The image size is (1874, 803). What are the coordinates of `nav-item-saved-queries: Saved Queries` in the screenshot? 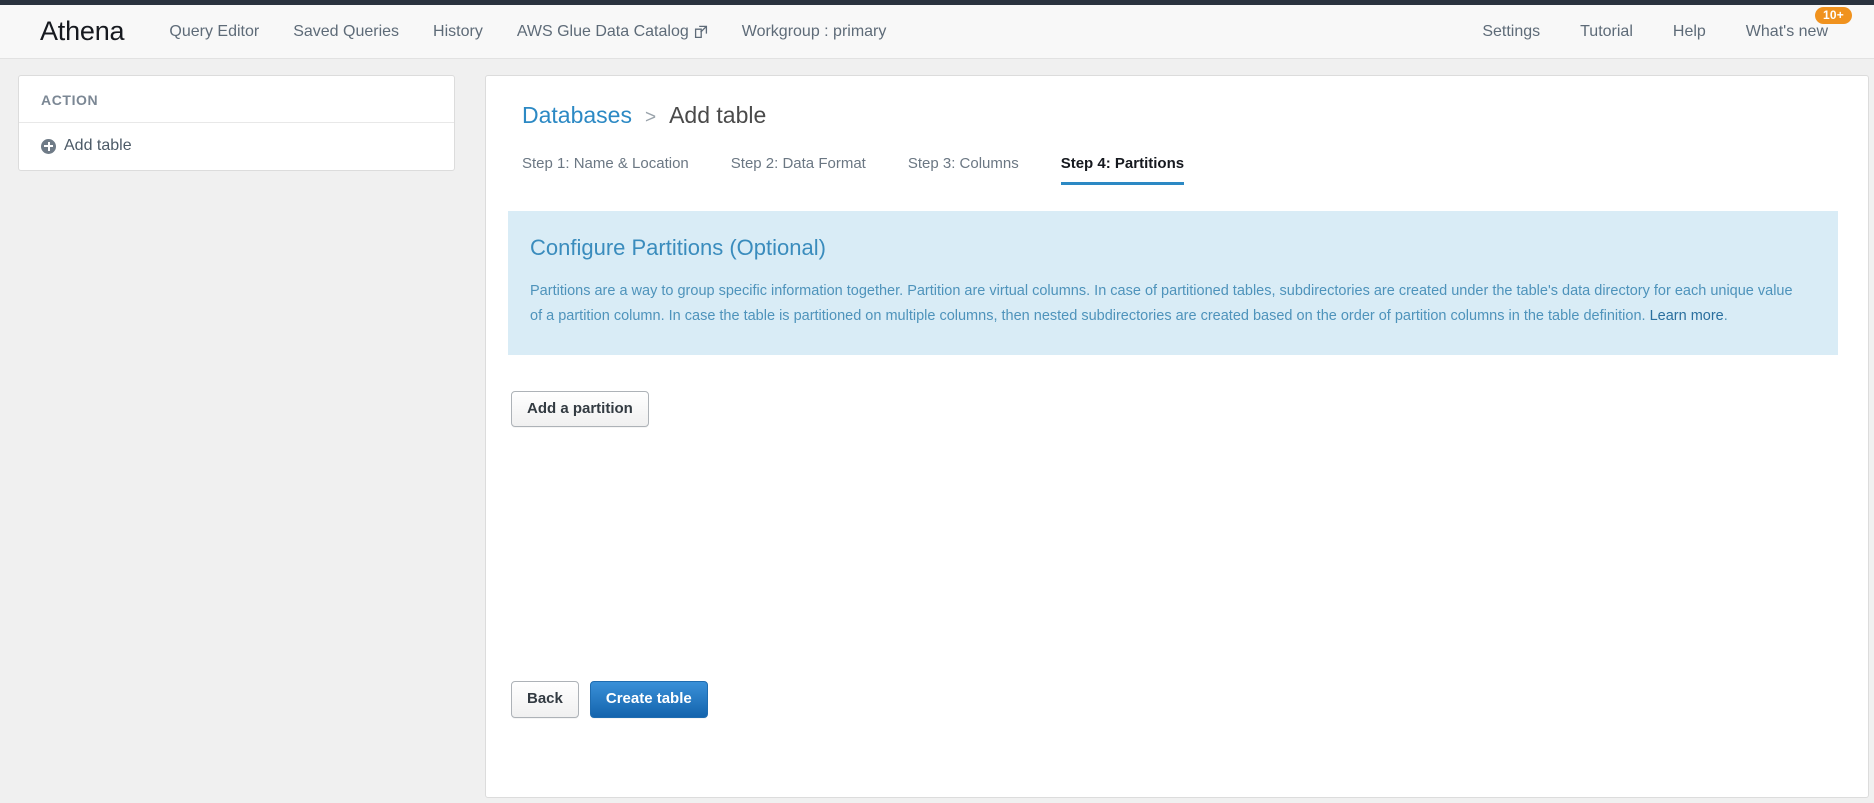 It's located at (346, 32).